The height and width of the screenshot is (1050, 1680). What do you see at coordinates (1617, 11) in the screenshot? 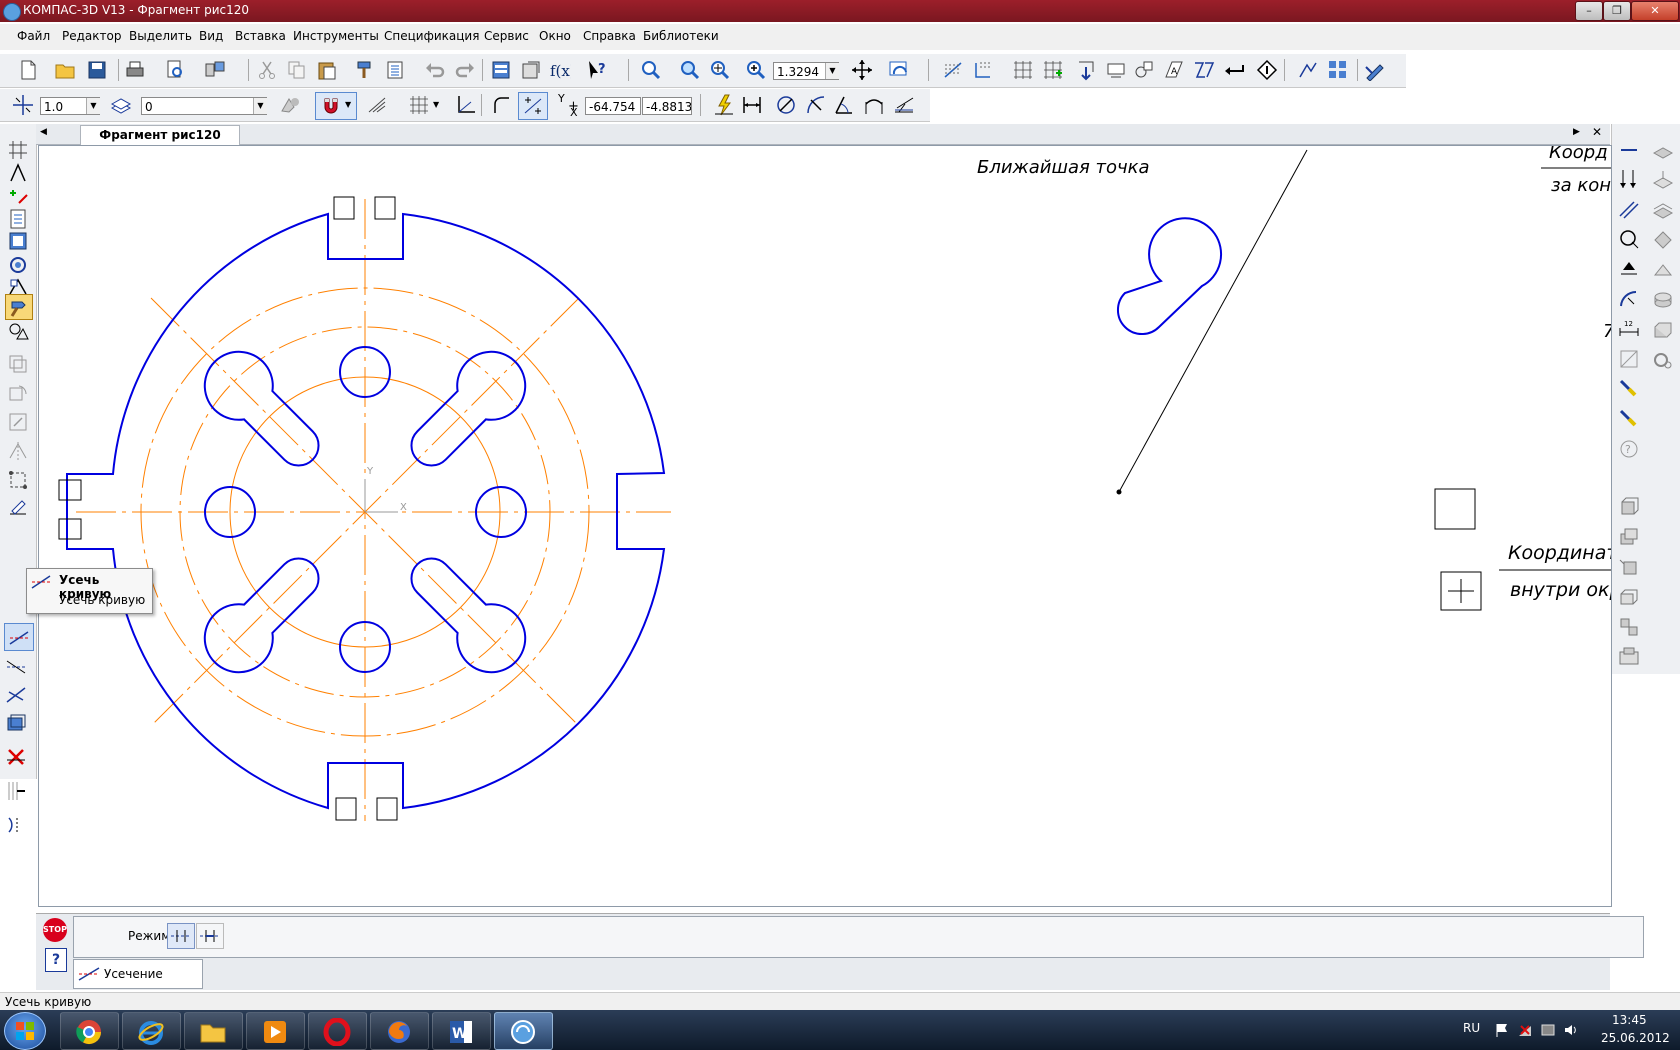
I see `restore-button: ❐` at bounding box center [1617, 11].